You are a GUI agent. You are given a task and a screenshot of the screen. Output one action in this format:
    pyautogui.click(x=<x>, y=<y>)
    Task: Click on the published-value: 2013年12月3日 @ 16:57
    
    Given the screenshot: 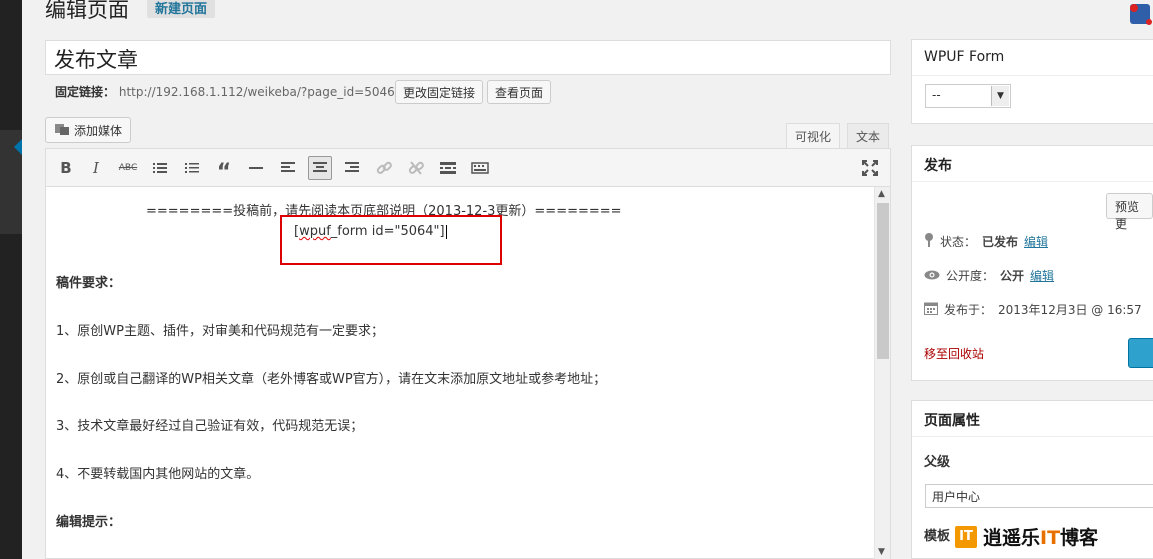 What is the action you would take?
    pyautogui.click(x=1070, y=310)
    